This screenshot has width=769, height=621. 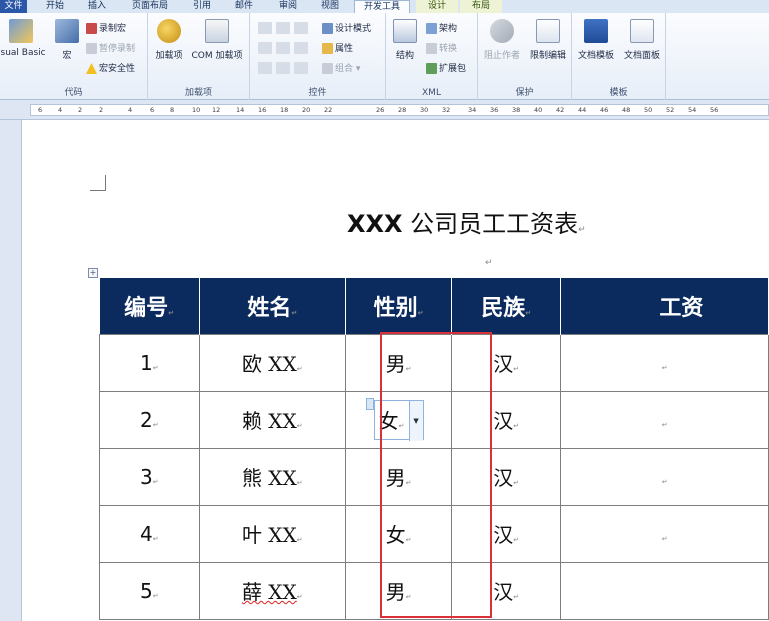 What do you see at coordinates (55, 6) in the screenshot?
I see `tab-home: 开始` at bounding box center [55, 6].